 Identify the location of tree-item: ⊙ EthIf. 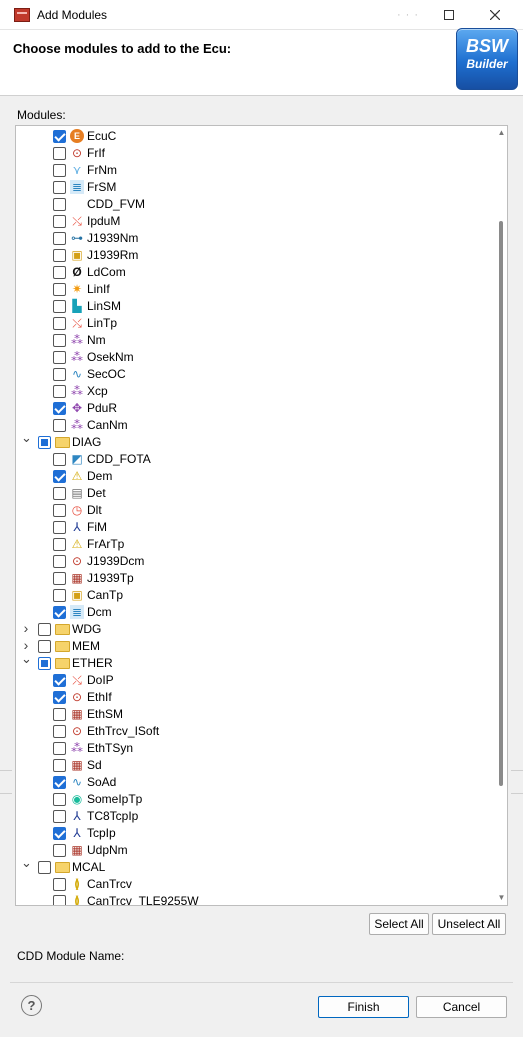
(251, 697).